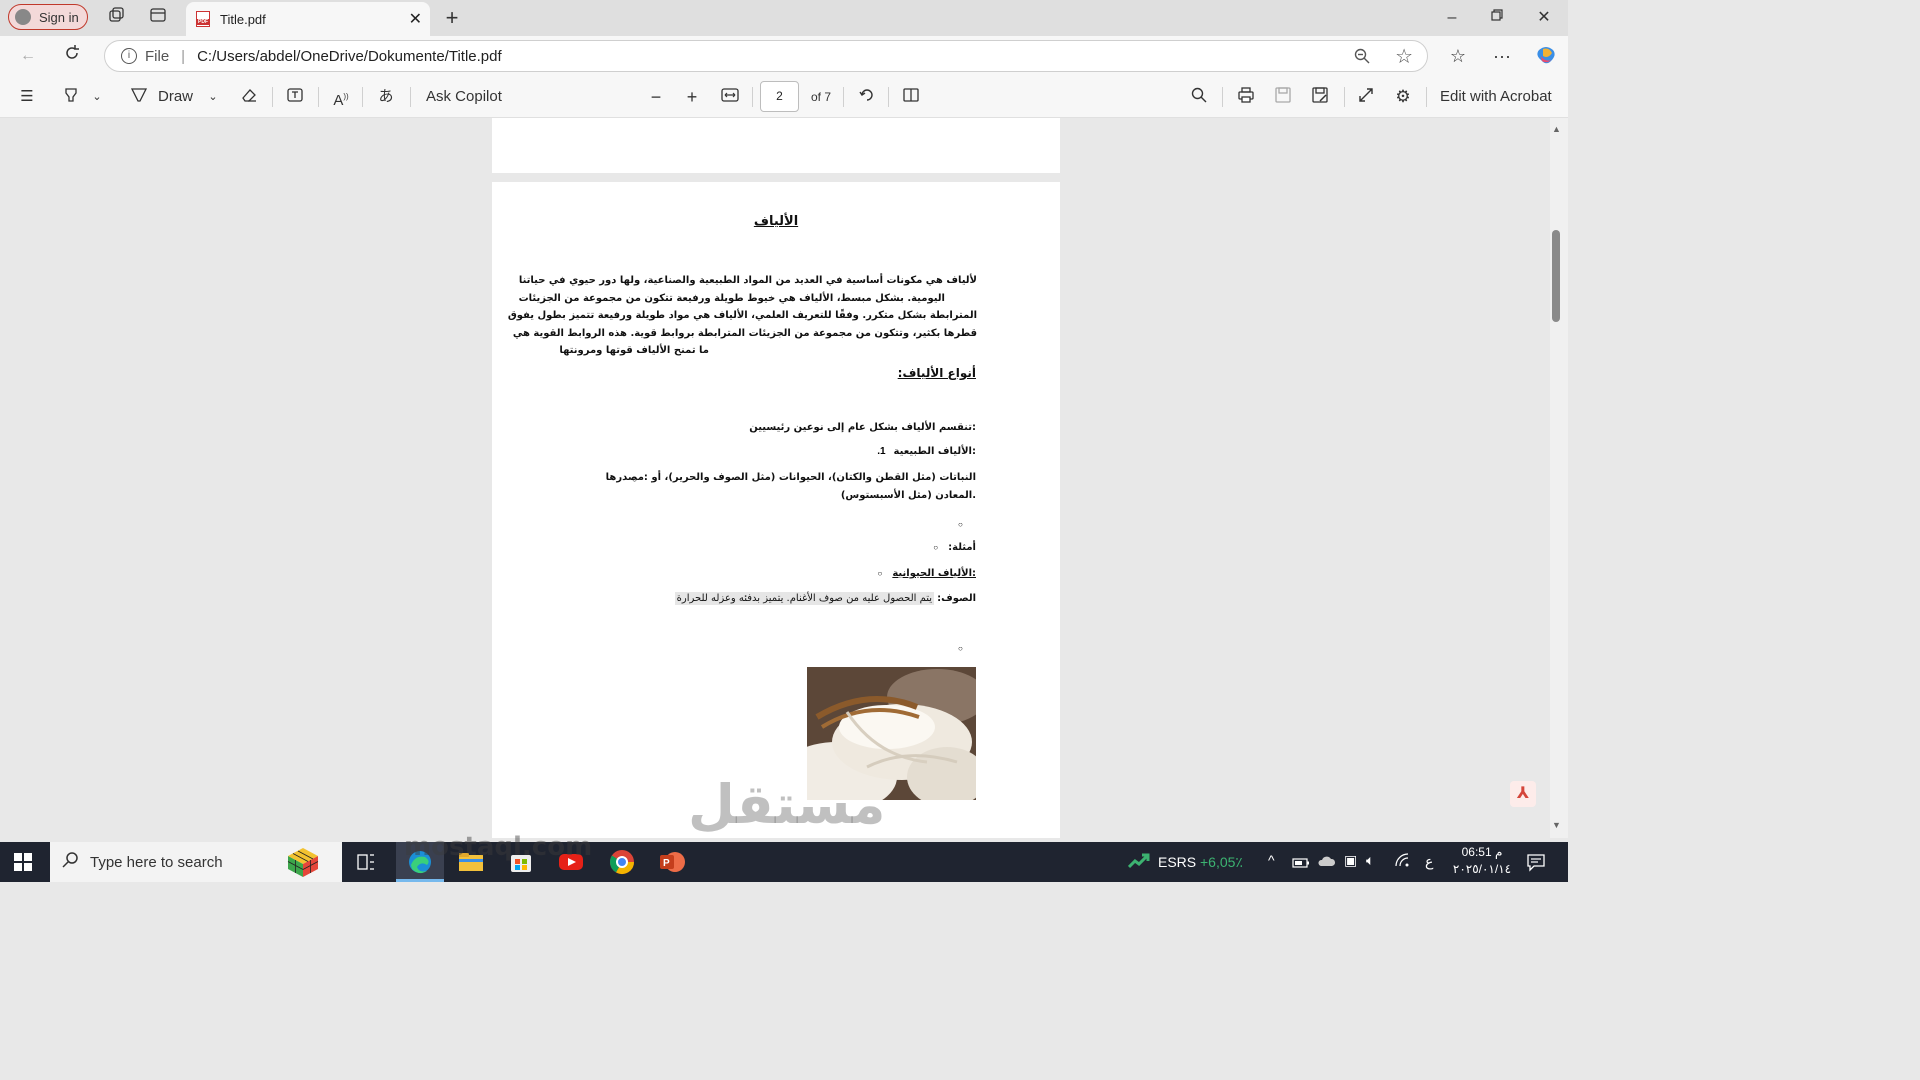 The width and height of the screenshot is (1920, 1080). Describe the element at coordinates (1556, 129) in the screenshot. I see `scroll-up-arrow-icon: ▲` at that location.